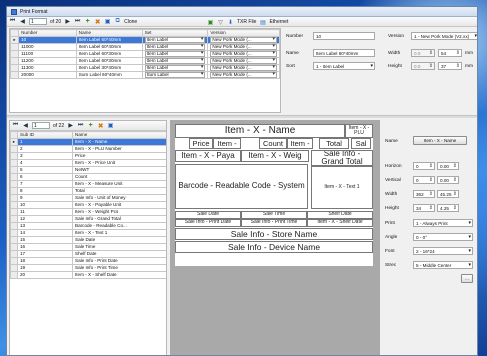 The height and width of the screenshot is (356, 487). Describe the element at coordinates (45, 191) in the screenshot. I see `cell-sub-id: 8` at that location.